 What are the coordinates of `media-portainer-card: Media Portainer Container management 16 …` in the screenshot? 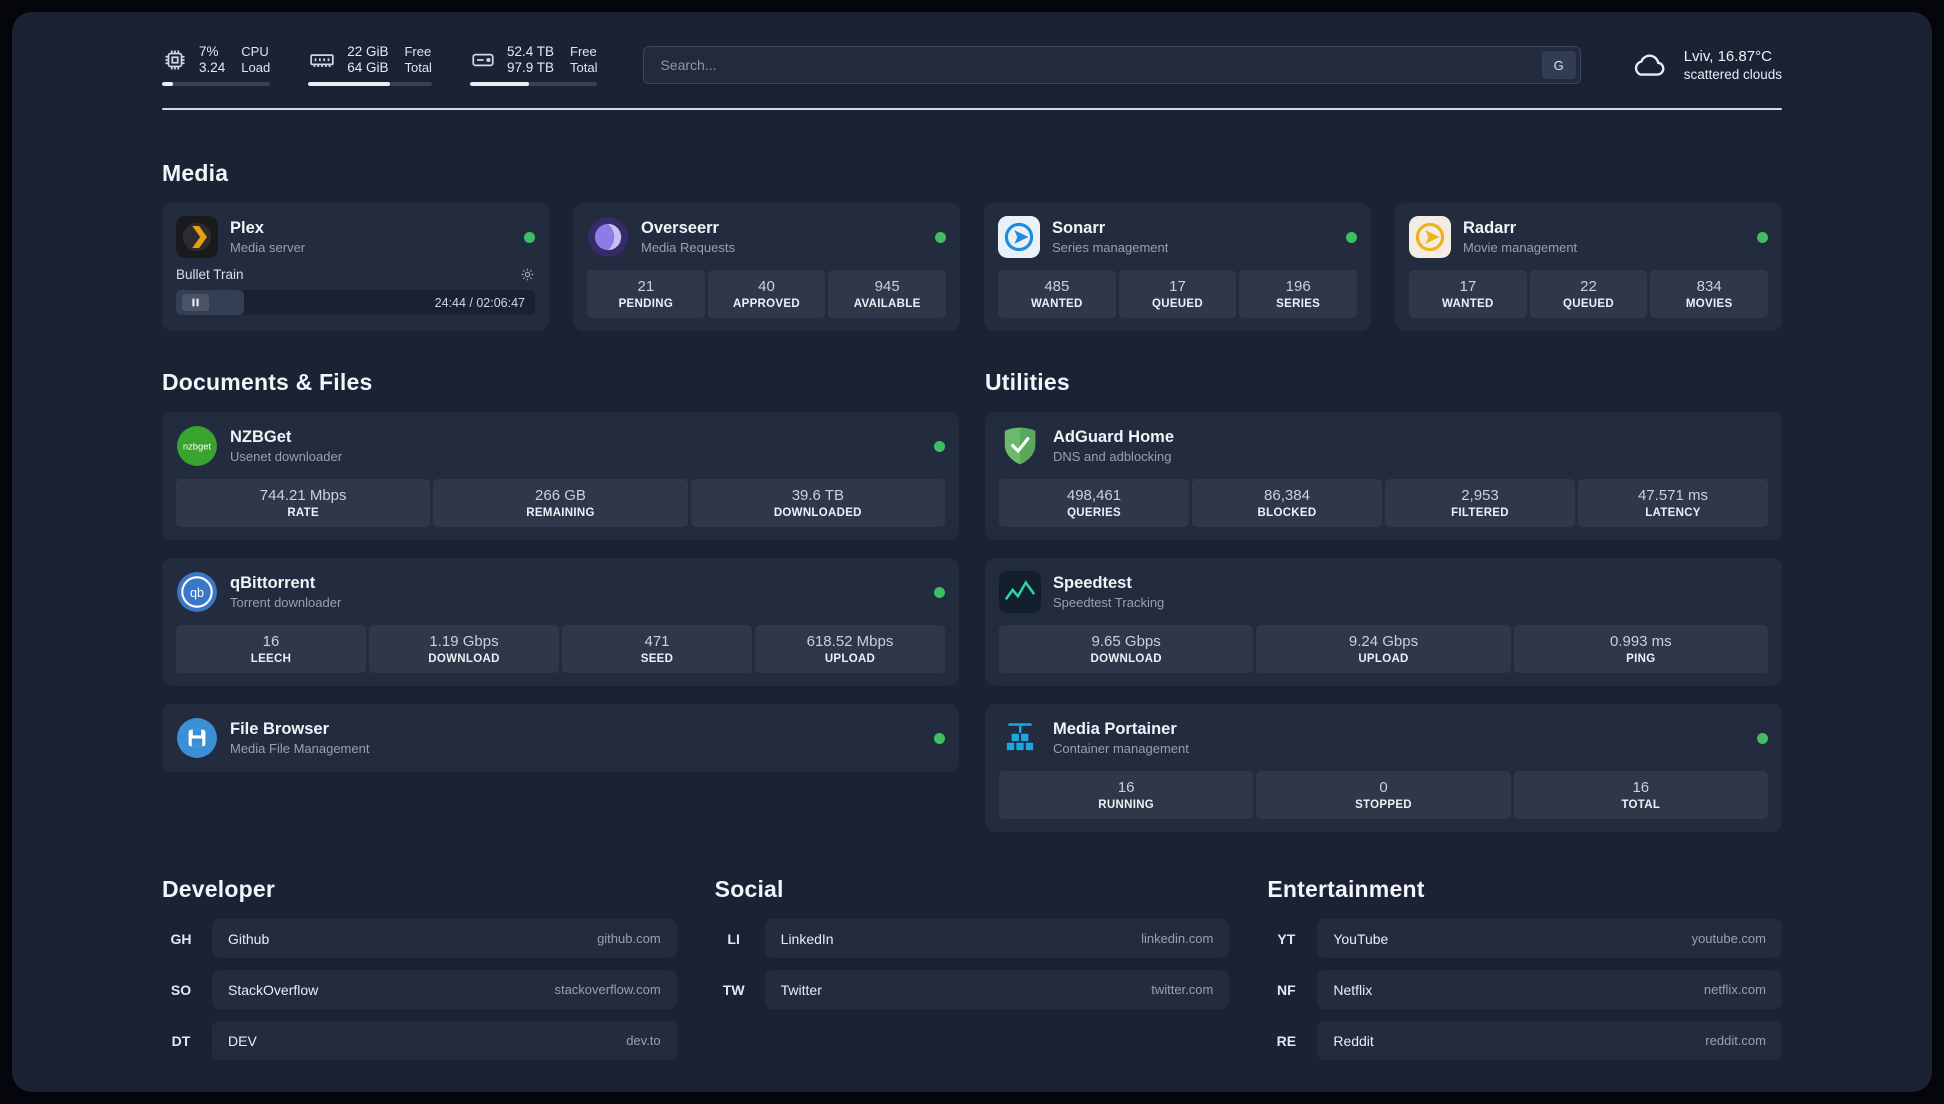 It's located at (1383, 768).